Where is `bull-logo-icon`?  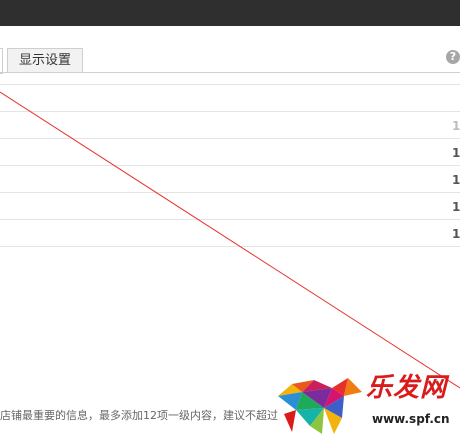
bull-logo-icon is located at coordinates (320, 406).